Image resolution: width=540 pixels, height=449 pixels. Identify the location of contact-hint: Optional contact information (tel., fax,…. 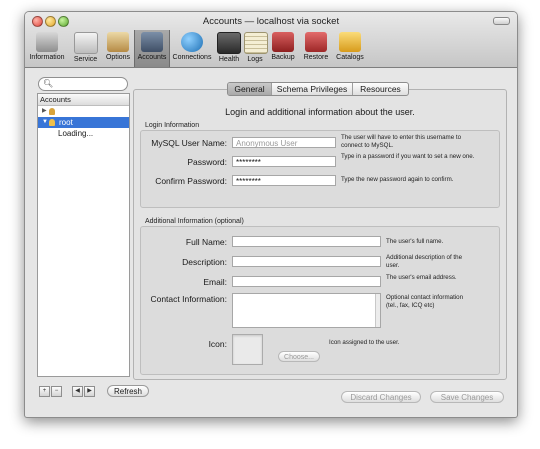
(425, 301).